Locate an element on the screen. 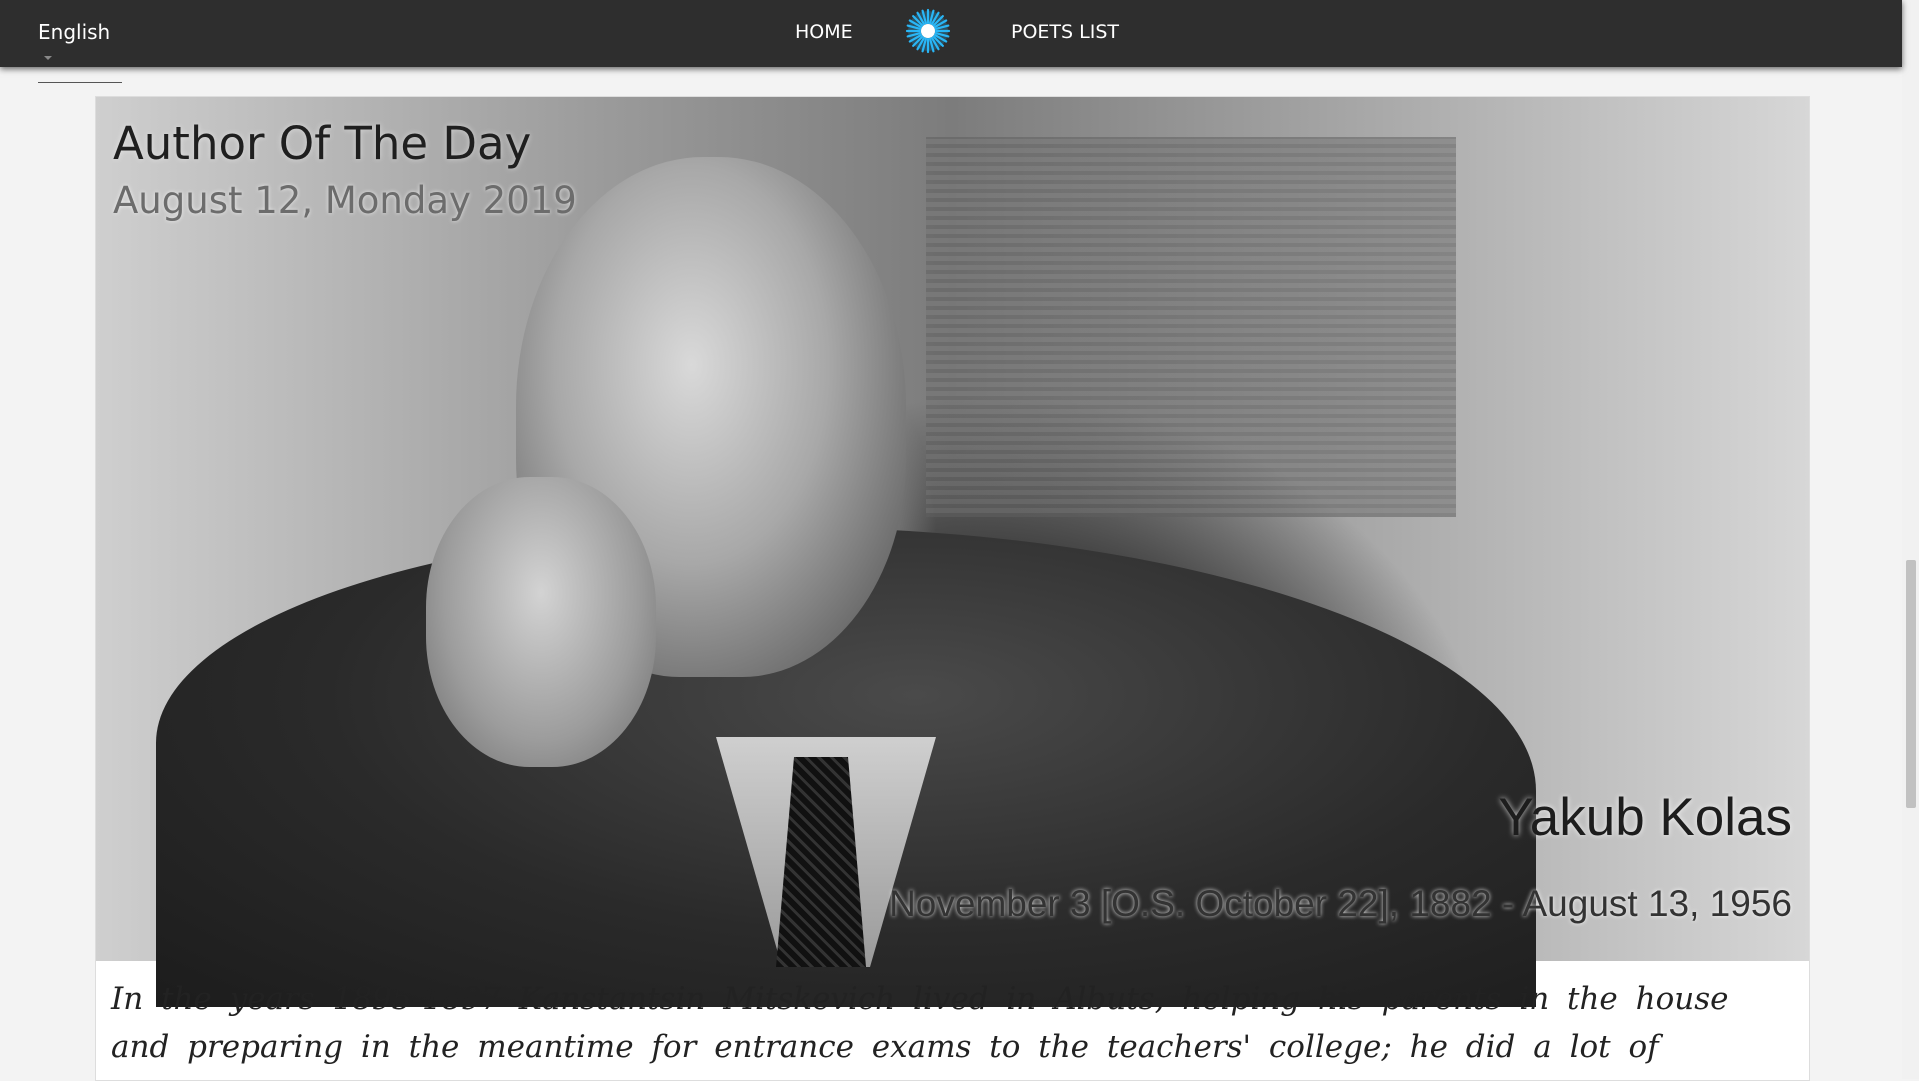 This screenshot has width=1919, height=1081. author-name: Yakub Kolas is located at coordinates (1645, 817).